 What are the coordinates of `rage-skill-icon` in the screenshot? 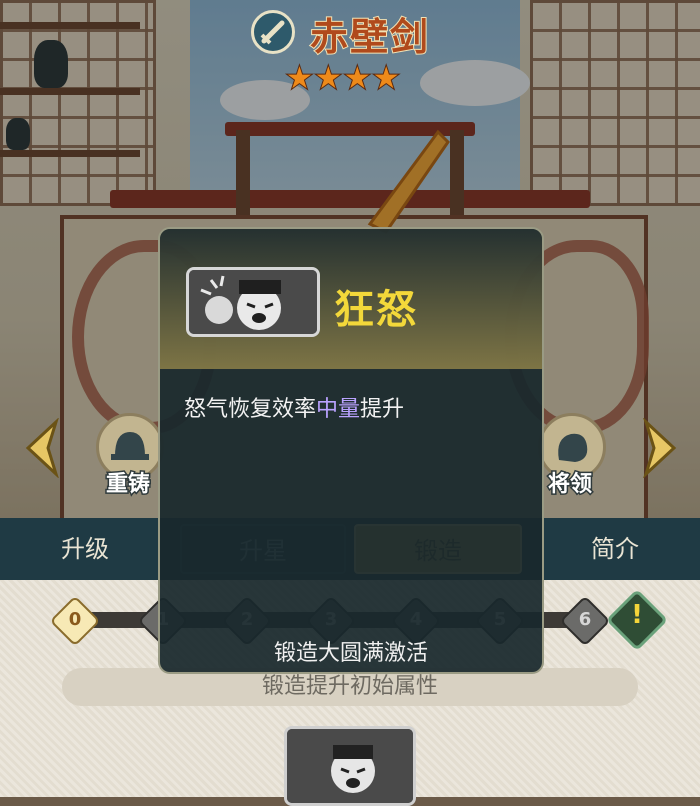 It's located at (253, 302).